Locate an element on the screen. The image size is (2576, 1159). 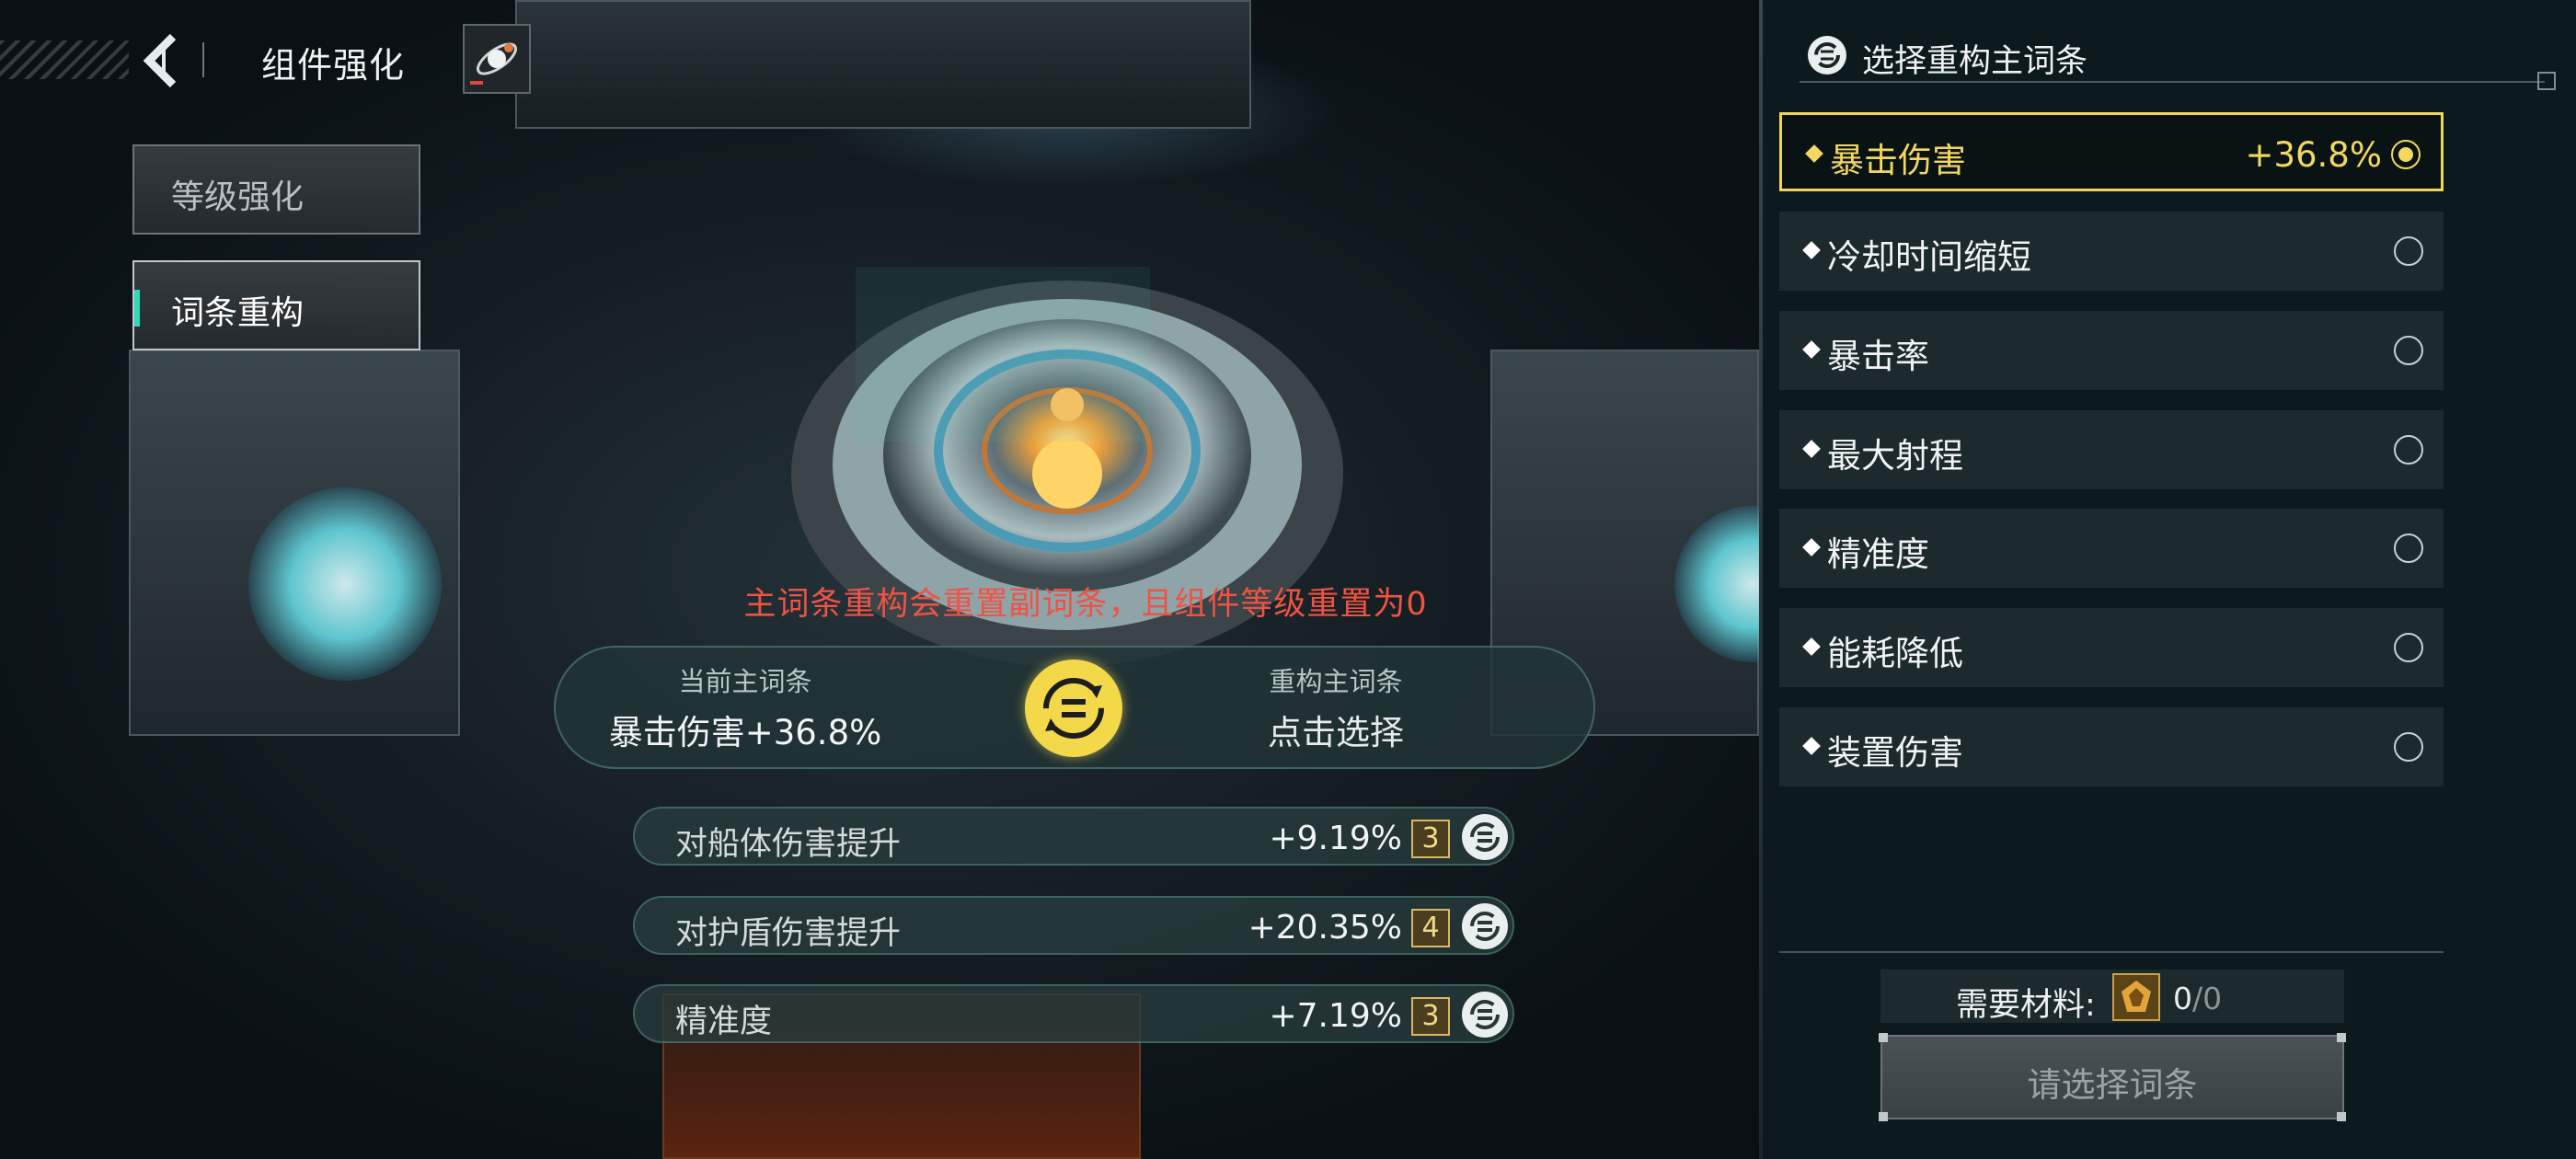
current-main-value: 暴击伤害+36.8% is located at coordinates (745, 732).